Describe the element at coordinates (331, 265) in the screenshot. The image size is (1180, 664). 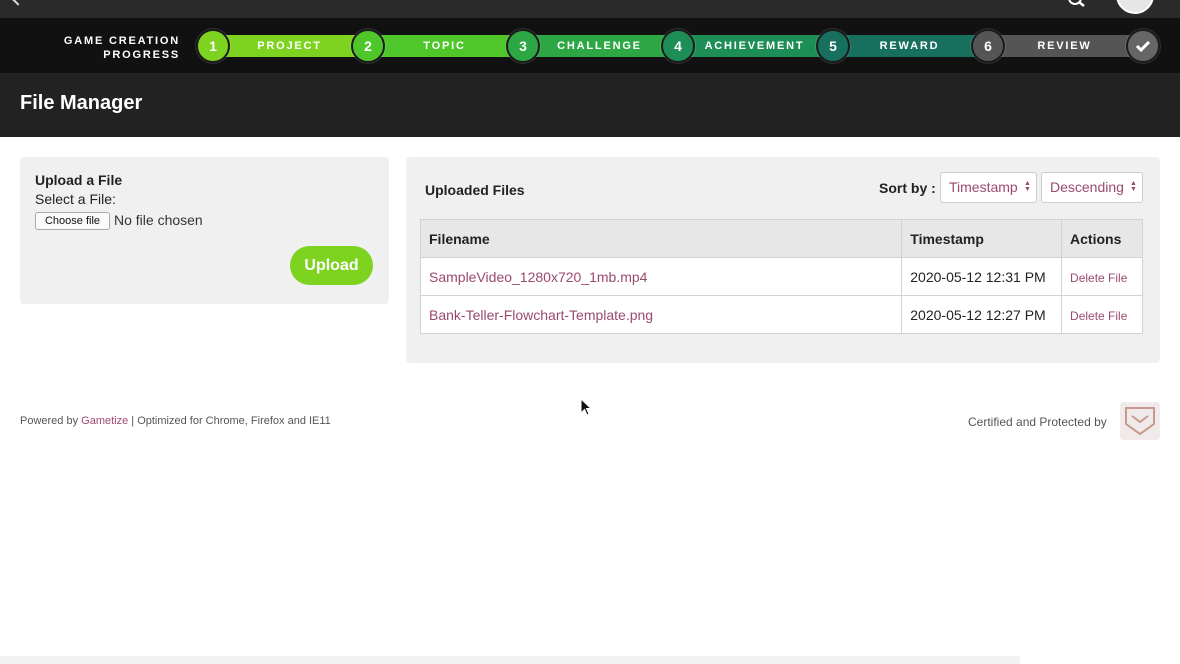
I see `upload-button: Upload` at that location.